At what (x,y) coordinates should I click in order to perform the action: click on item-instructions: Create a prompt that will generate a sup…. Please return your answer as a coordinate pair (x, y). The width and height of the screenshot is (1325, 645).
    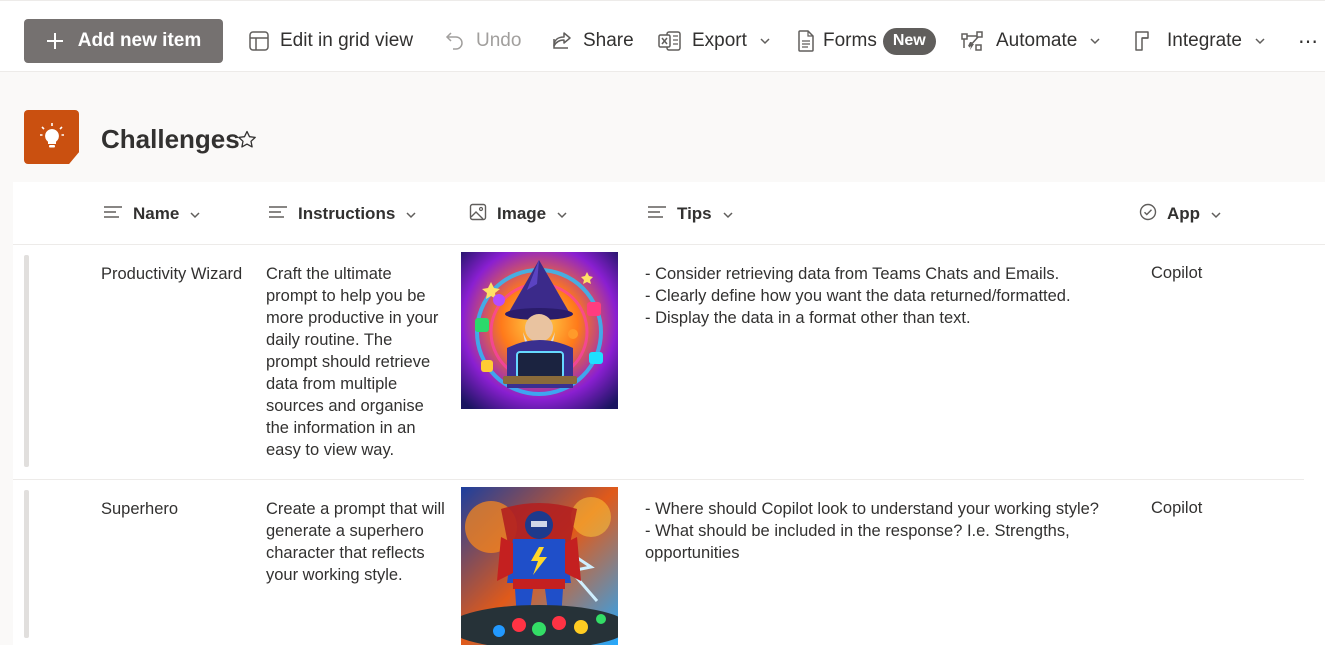
    Looking at the image, I should click on (355, 542).